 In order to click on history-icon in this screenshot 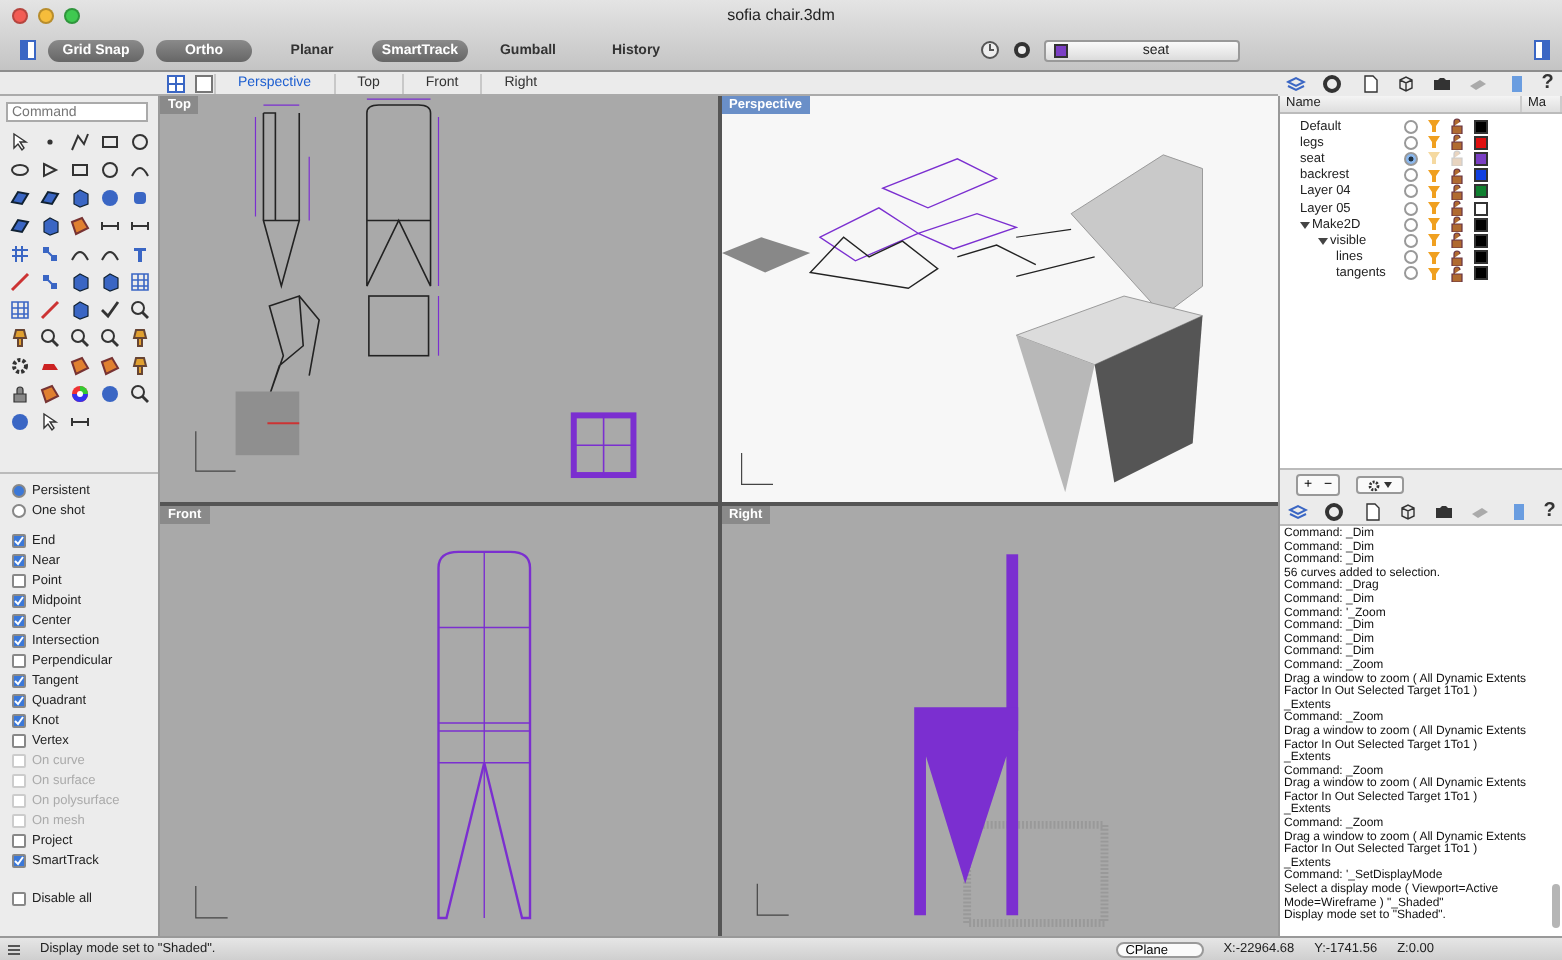, I will do `click(989, 50)`.